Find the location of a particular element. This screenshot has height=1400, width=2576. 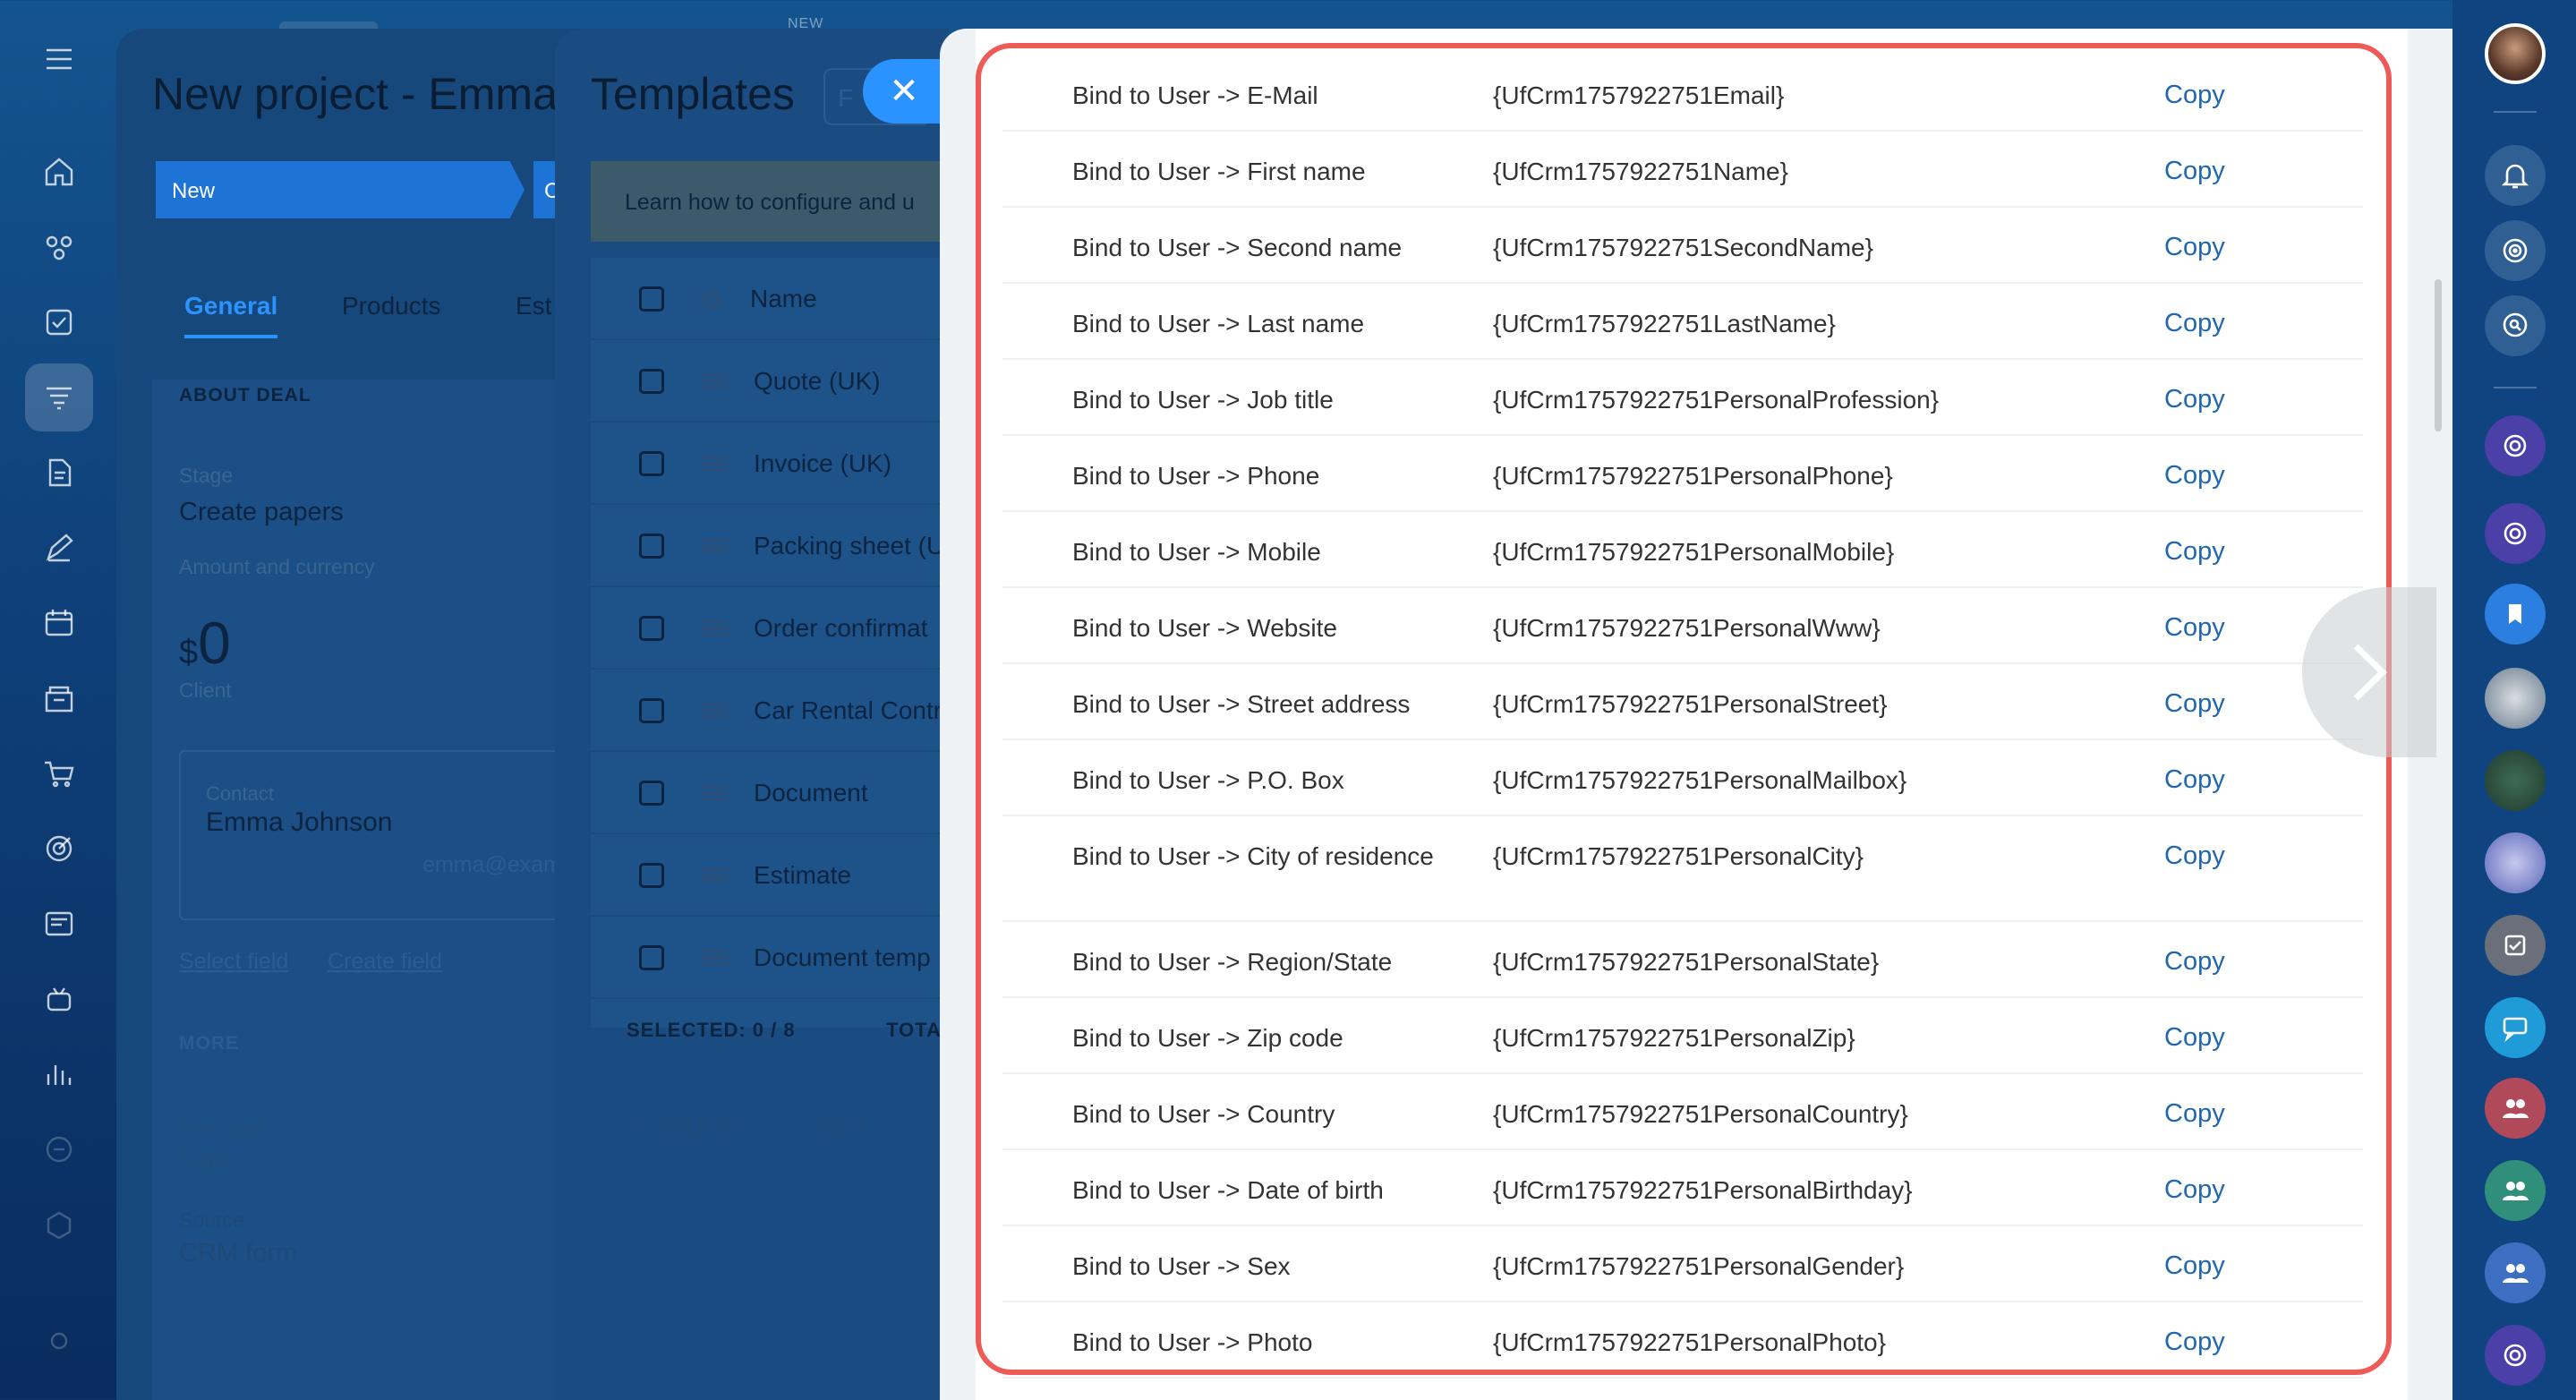

table-row: Quote (UK) is located at coordinates (770, 382).